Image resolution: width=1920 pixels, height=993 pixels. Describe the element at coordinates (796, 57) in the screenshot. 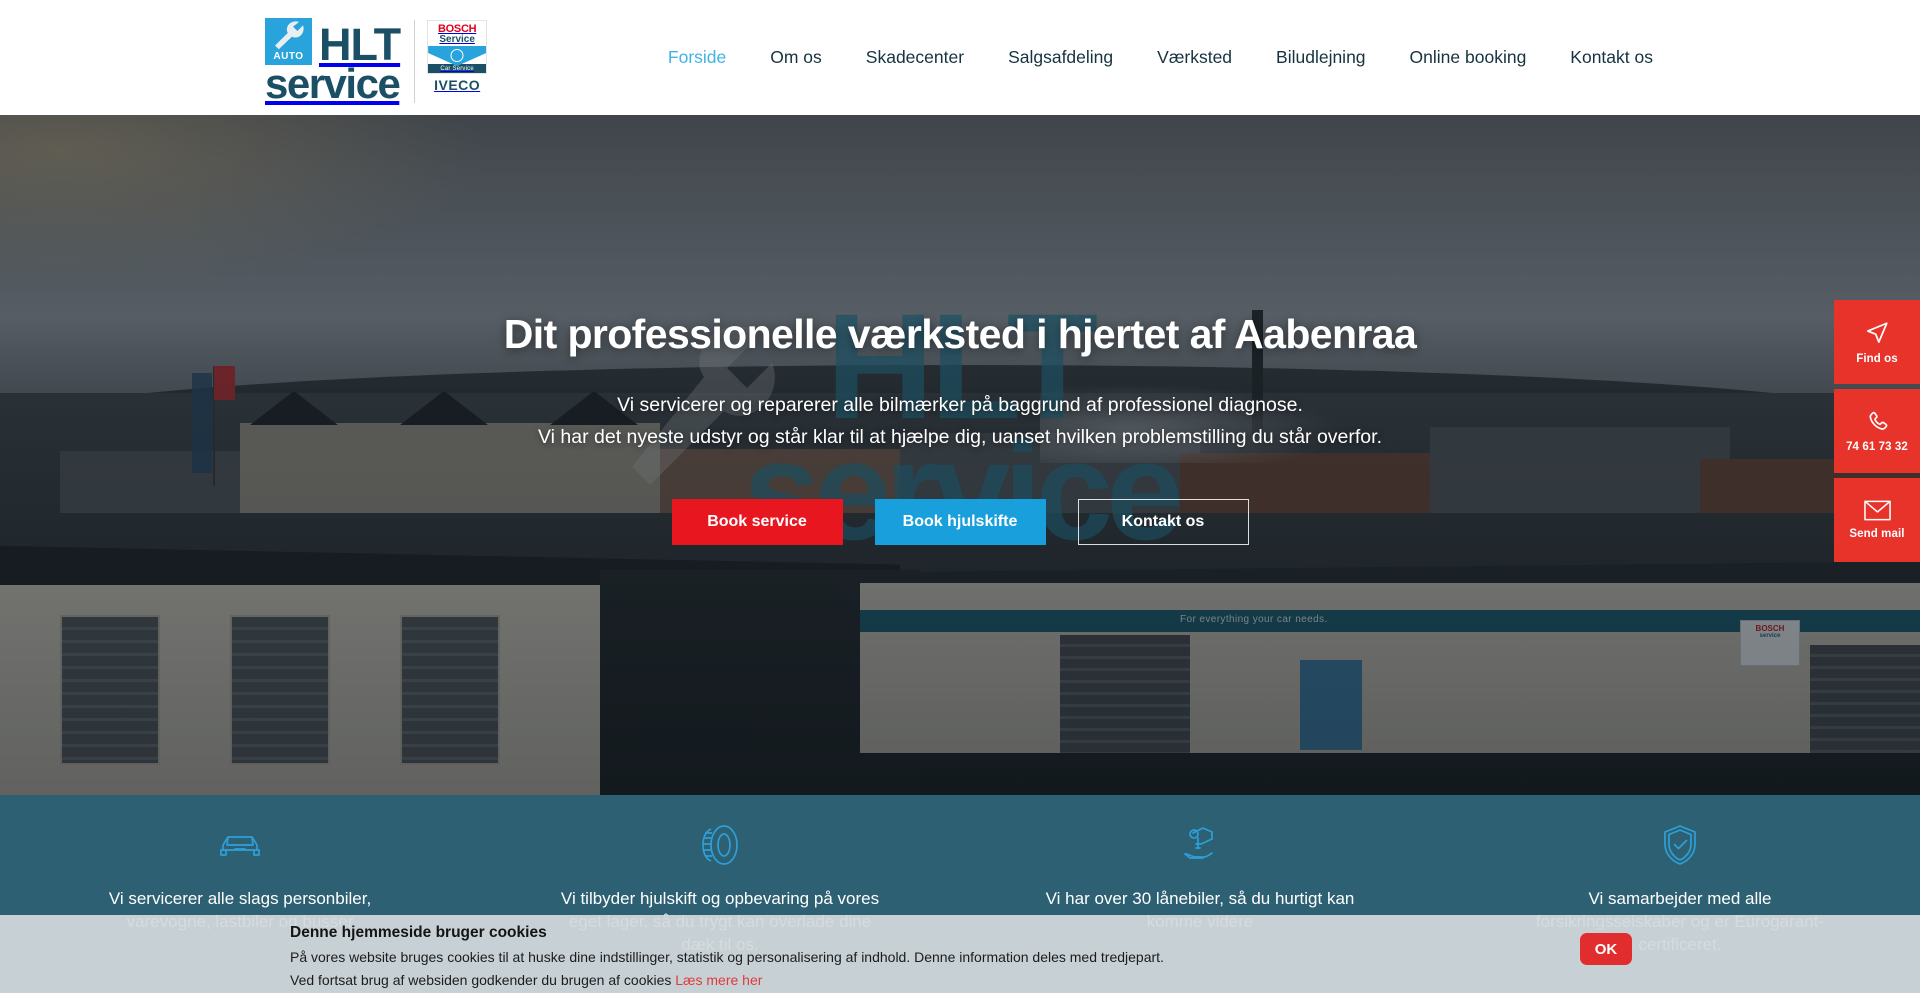

I see `nav-item-om-os: Om os` at that location.